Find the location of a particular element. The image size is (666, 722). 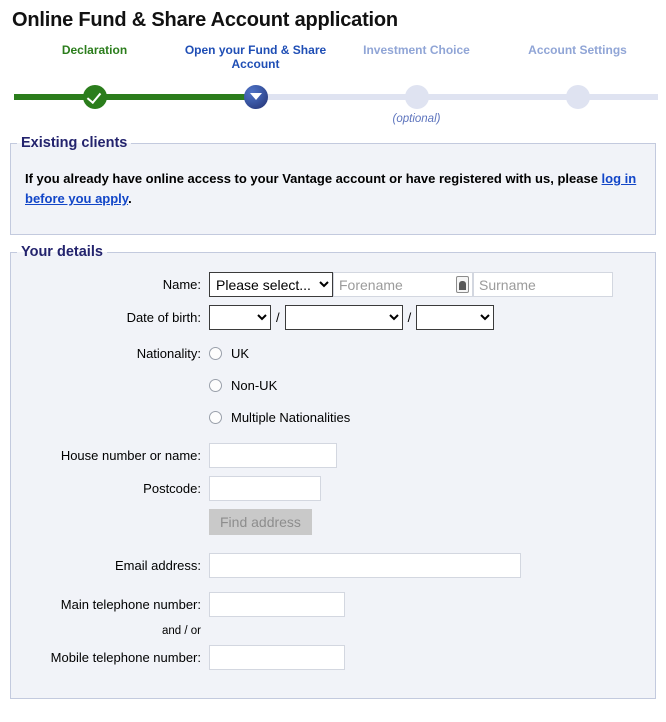

email-label: Email address: is located at coordinates (158, 565).